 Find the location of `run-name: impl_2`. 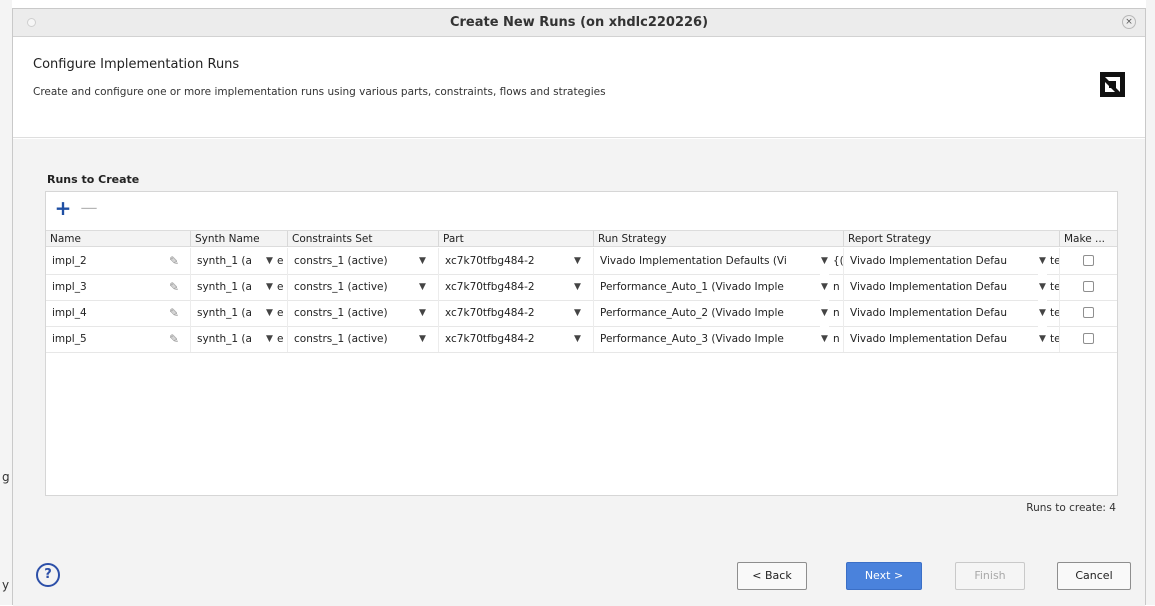

run-name: impl_2 is located at coordinates (69, 261).